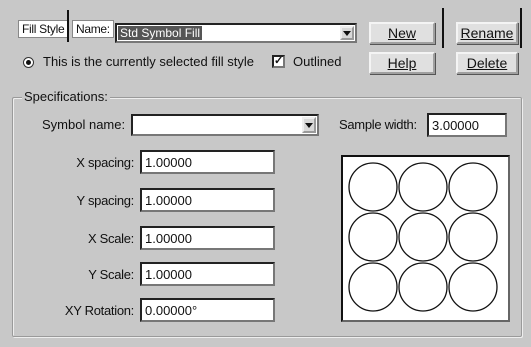  Describe the element at coordinates (84, 124) in the screenshot. I see `symbol-name-label: Symbol name:` at that location.